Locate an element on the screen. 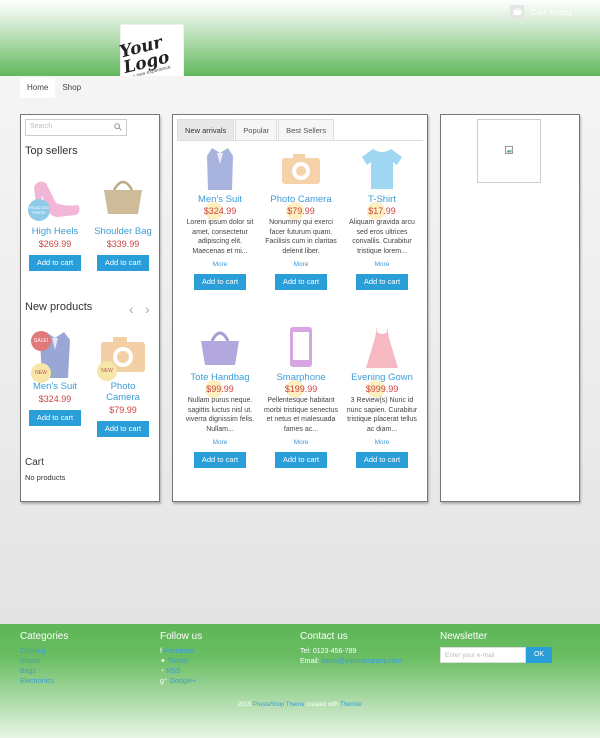 The image size is (600, 738). search-placeholder: Search is located at coordinates (41, 126).